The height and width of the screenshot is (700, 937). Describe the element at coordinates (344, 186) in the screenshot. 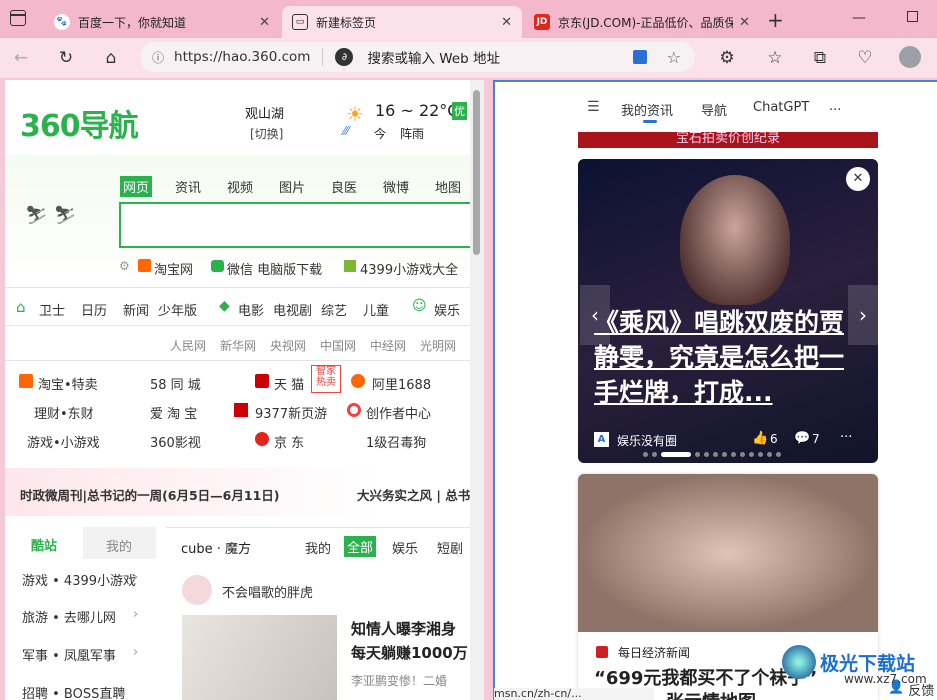

I see `search-tab-medical: 良医` at that location.